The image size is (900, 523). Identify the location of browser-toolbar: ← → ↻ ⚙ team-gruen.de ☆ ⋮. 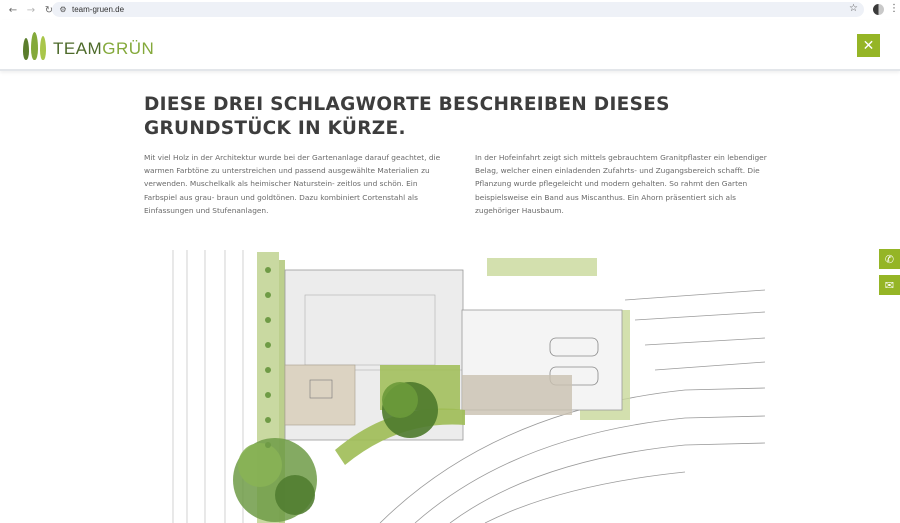
(450, 10).